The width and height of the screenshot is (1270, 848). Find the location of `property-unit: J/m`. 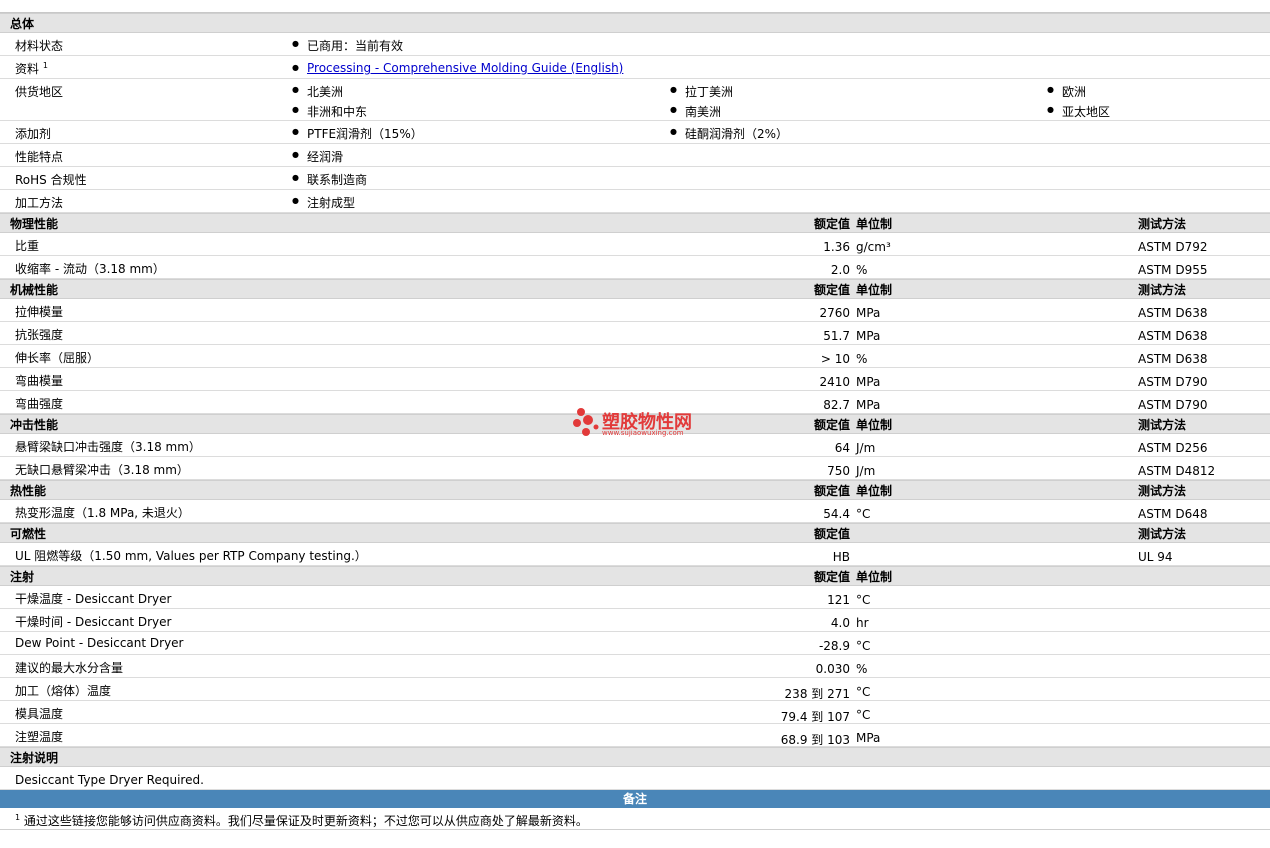

property-unit: J/m is located at coordinates (866, 448).